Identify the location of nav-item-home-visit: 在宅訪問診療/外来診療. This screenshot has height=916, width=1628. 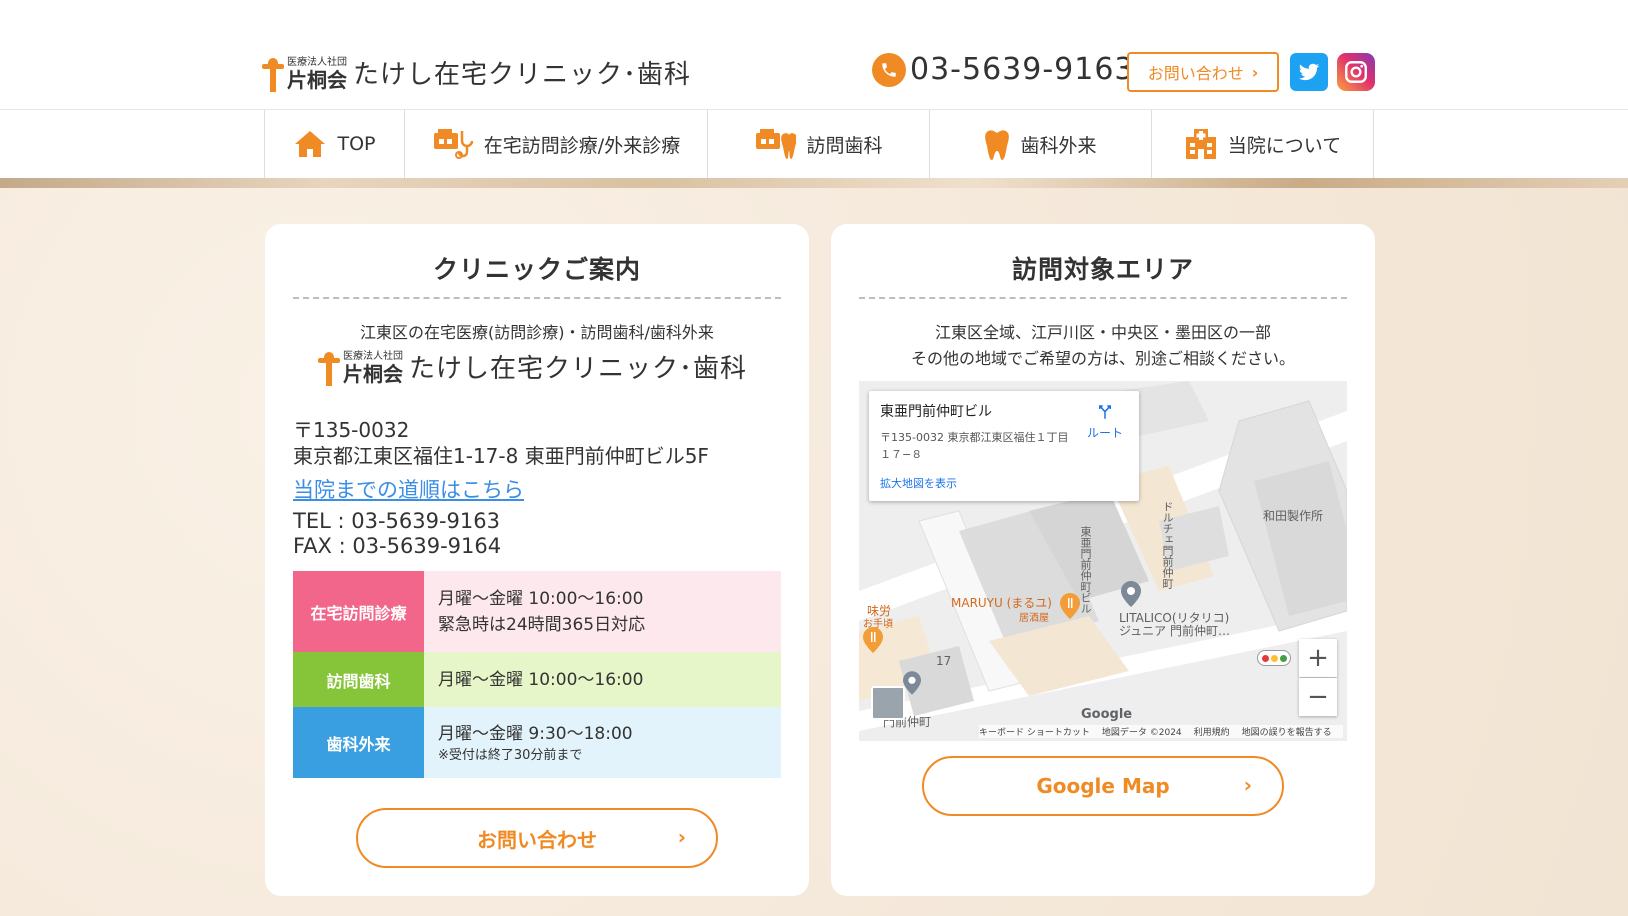
(556, 144).